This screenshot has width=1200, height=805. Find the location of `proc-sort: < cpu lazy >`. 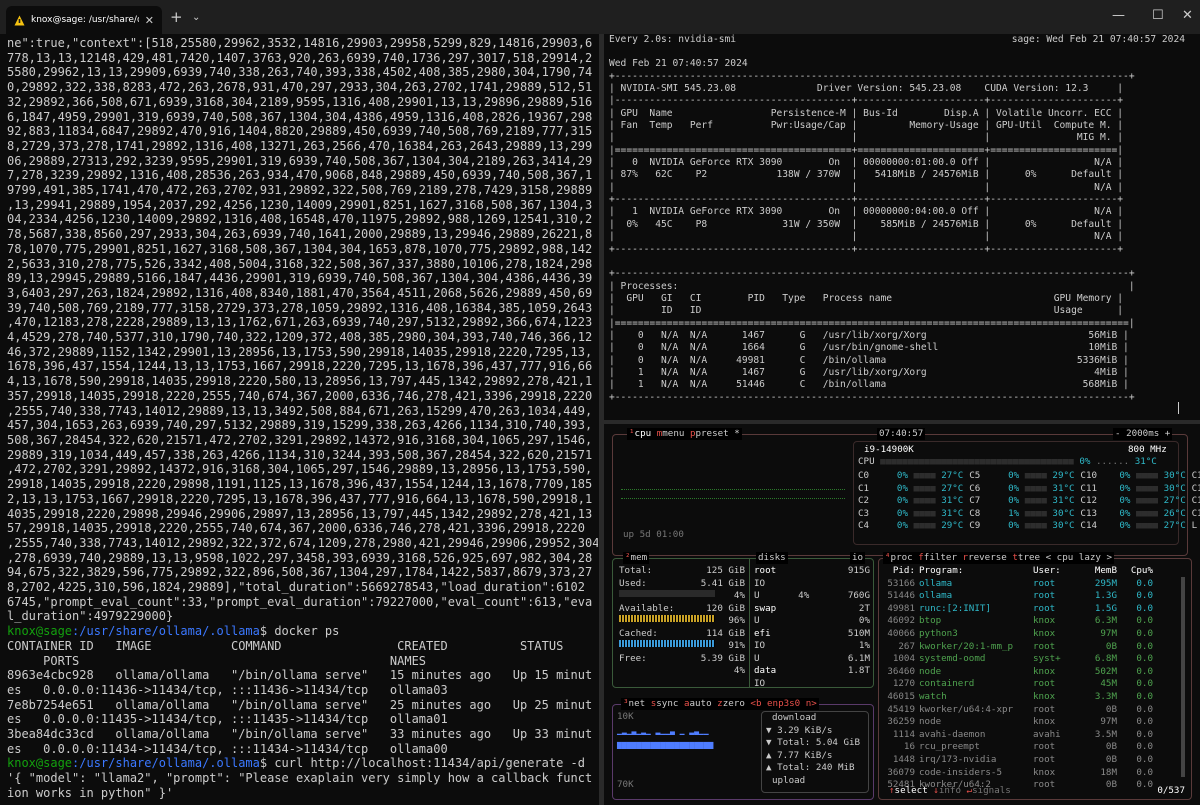

proc-sort: < cpu lazy > is located at coordinates (1079, 557).